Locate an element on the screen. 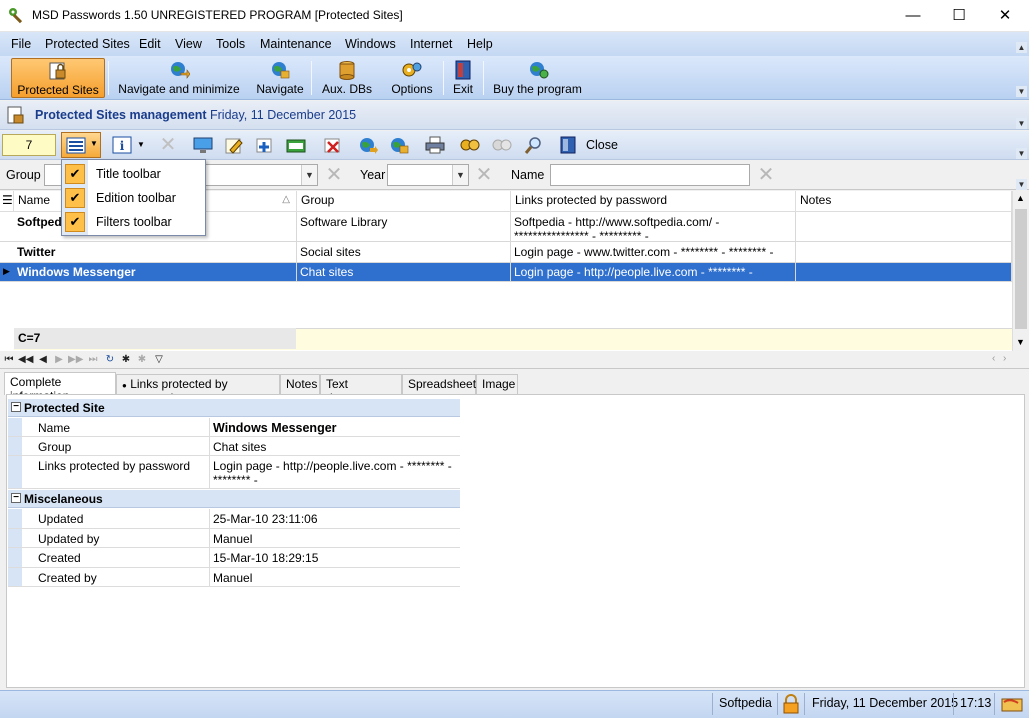  options-button: Options is located at coordinates (412, 78).